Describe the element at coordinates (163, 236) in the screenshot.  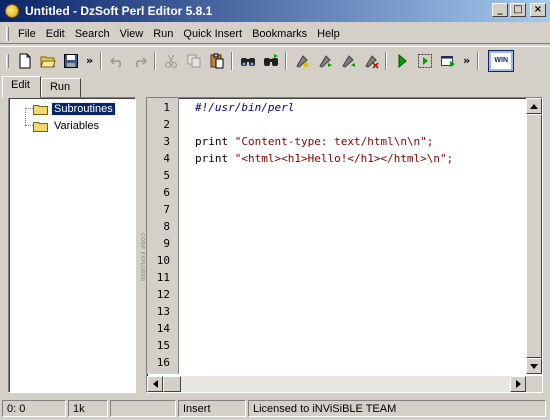
I see `line-number-gutter: 1 2 3 4 5 6 7 8 9 10 11 12 13 14 15 16` at that location.